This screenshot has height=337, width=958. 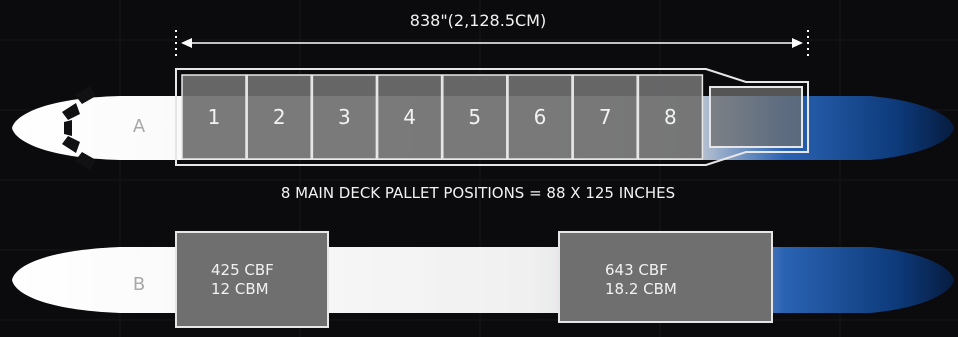 What do you see at coordinates (636, 270) in the screenshot?
I see `aft-hold-cbf: 643 CBF` at bounding box center [636, 270].